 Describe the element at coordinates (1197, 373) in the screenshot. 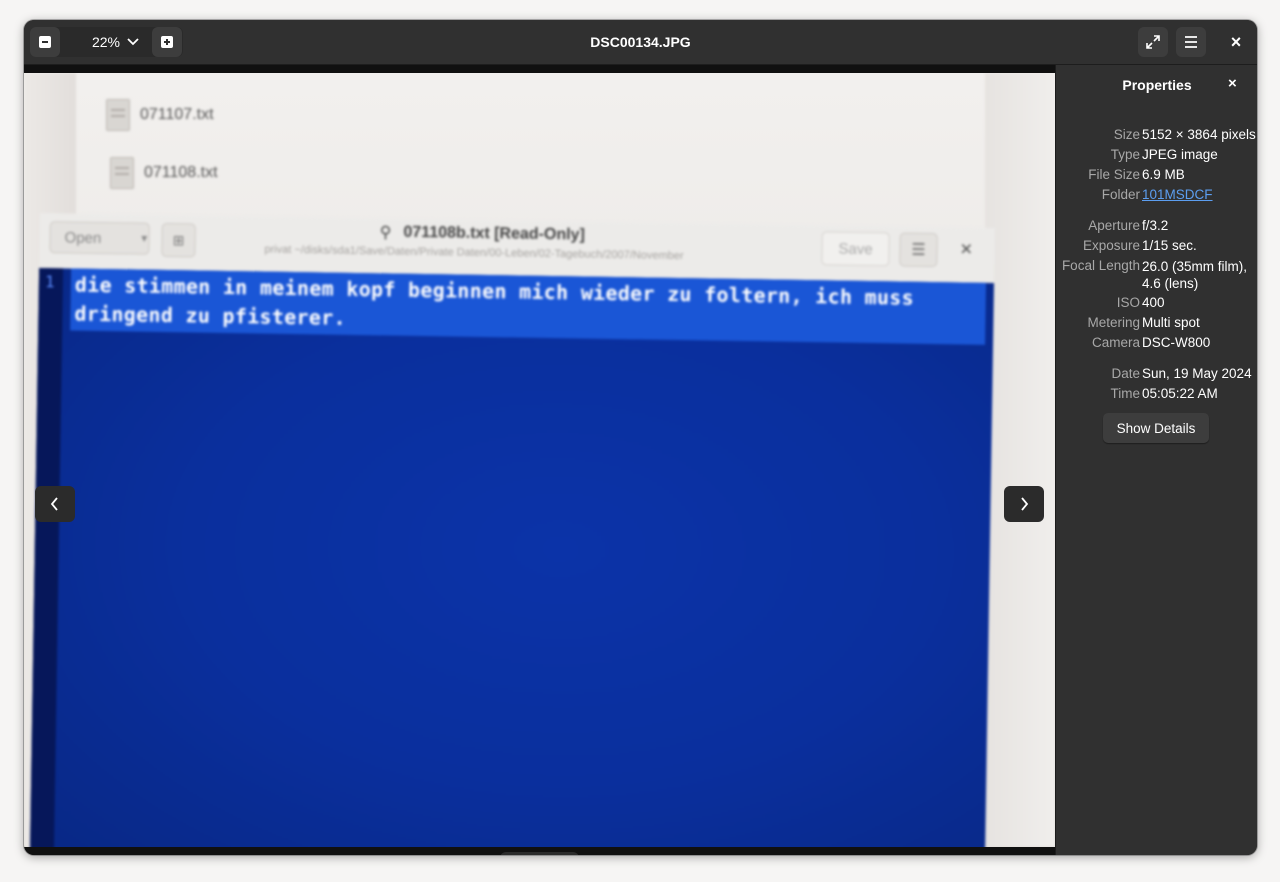

I see `property-value: Sun, 19 May 2024` at that location.